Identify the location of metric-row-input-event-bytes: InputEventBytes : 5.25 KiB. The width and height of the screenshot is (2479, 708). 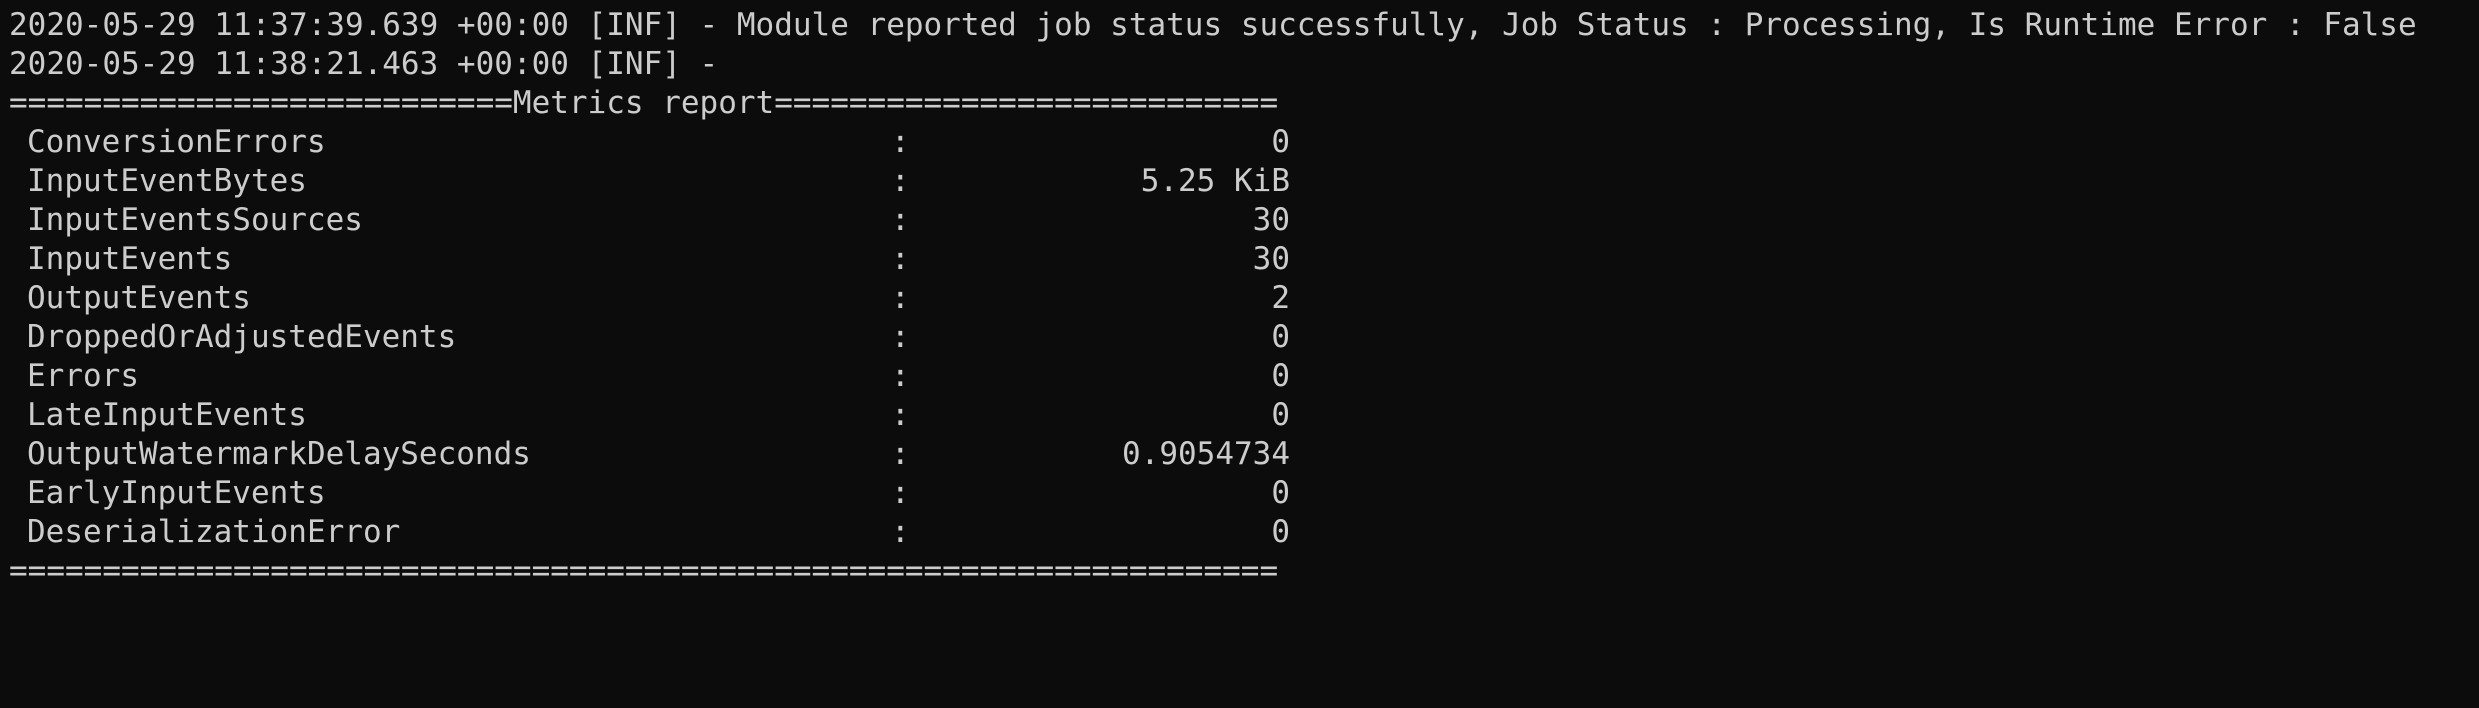
(1244, 181).